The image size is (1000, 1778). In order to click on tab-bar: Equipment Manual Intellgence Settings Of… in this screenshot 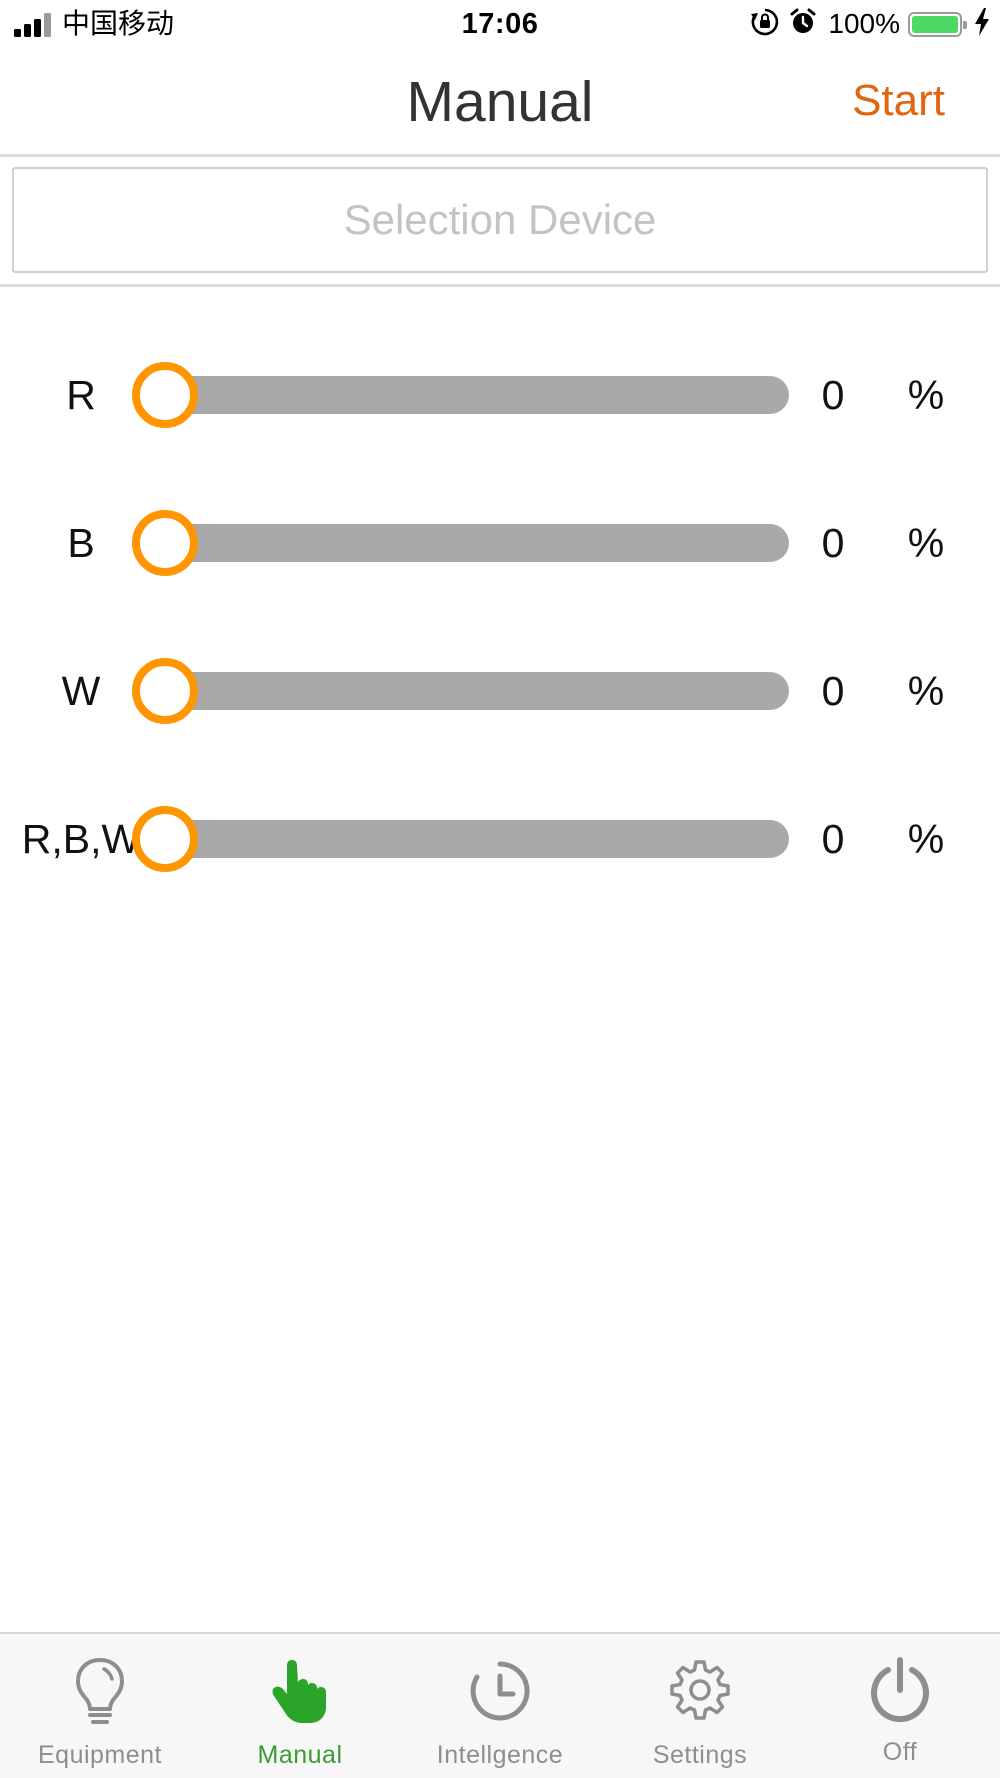, I will do `click(500, 1705)`.